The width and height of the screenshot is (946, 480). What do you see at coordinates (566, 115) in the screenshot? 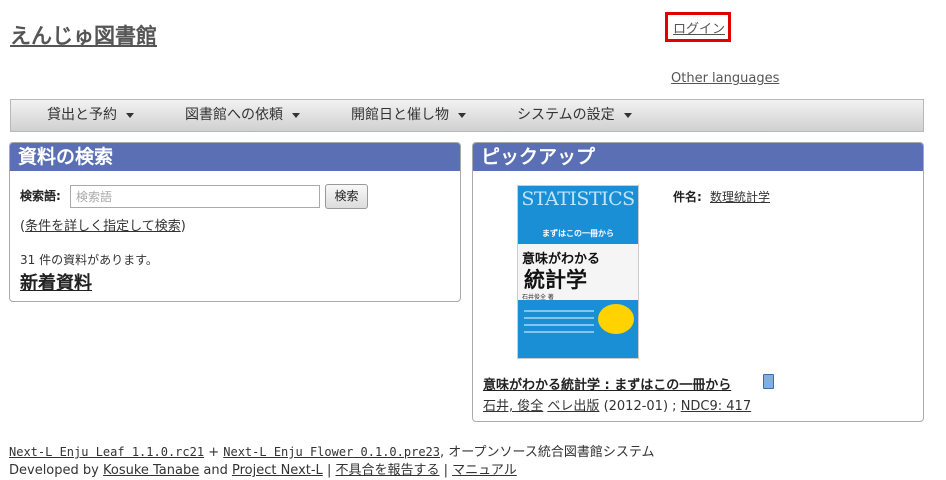
I see `nav-menu-label: システムの設定` at bounding box center [566, 115].